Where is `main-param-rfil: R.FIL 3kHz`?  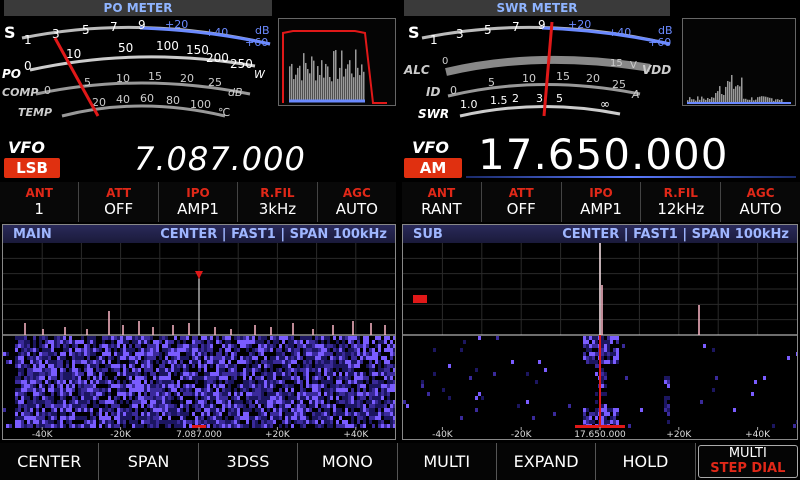 main-param-rfil: R.FIL 3kHz is located at coordinates (278, 202).